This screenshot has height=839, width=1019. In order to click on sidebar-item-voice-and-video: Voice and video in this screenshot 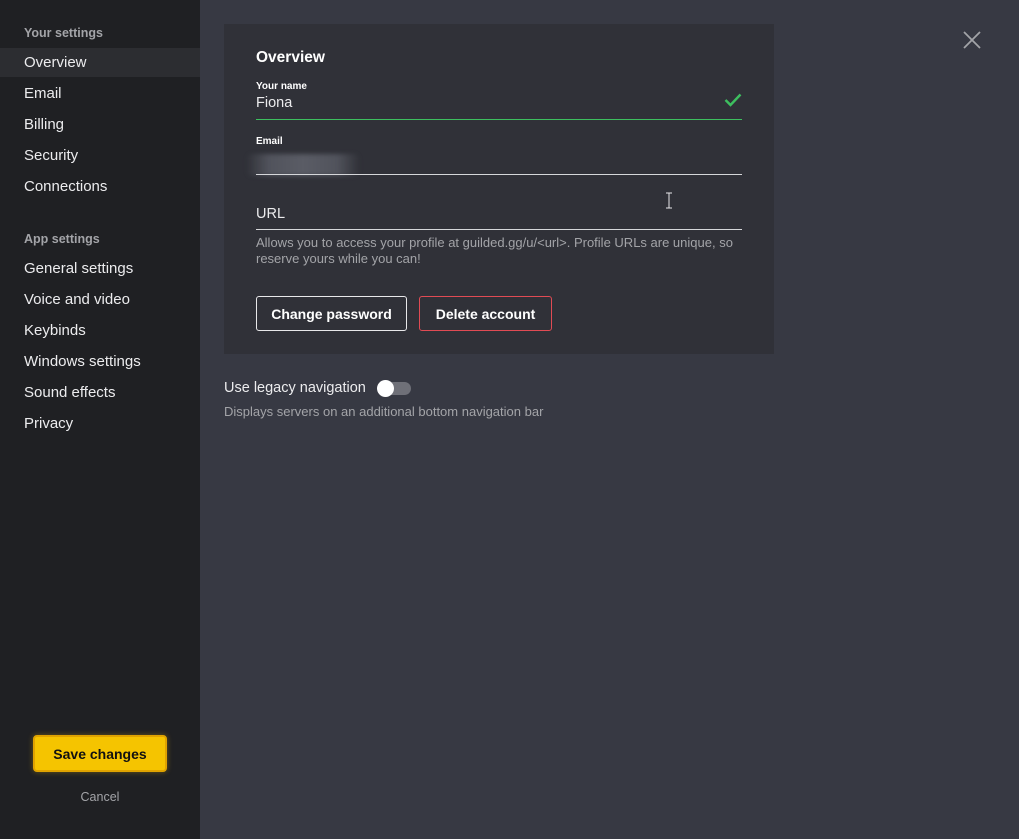, I will do `click(100, 299)`.